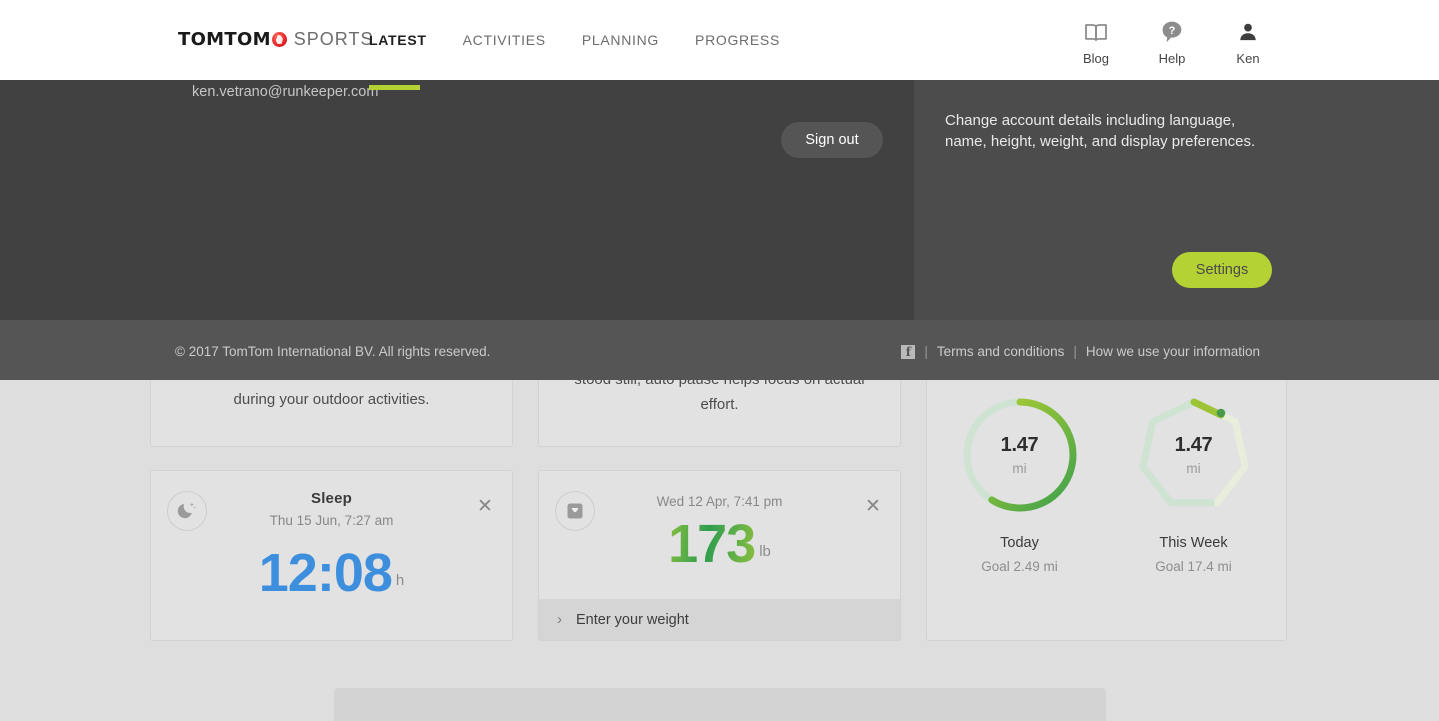 The image size is (1439, 721). Describe the element at coordinates (632, 619) in the screenshot. I see `enter-weight-label: Enter your weight` at that location.